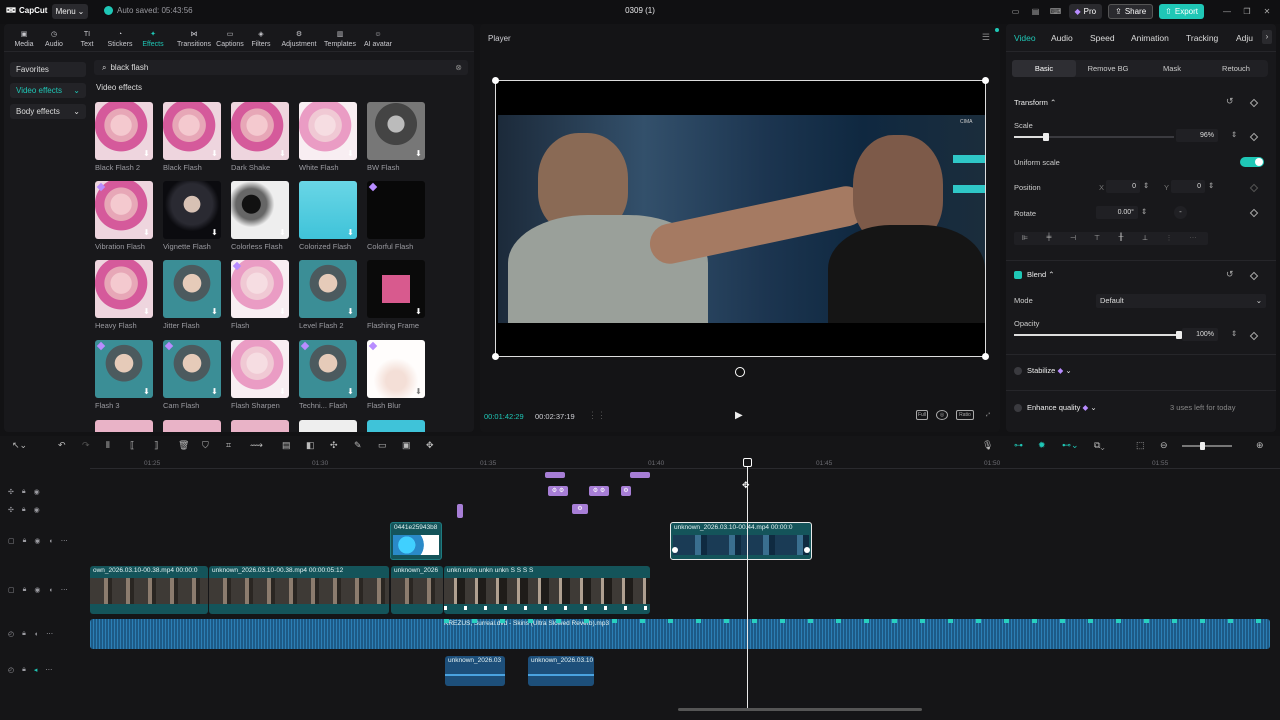 The height and width of the screenshot is (720, 1280). Describe the element at coordinates (1252, 162) in the screenshot. I see `uniform-scale-toggle` at that location.